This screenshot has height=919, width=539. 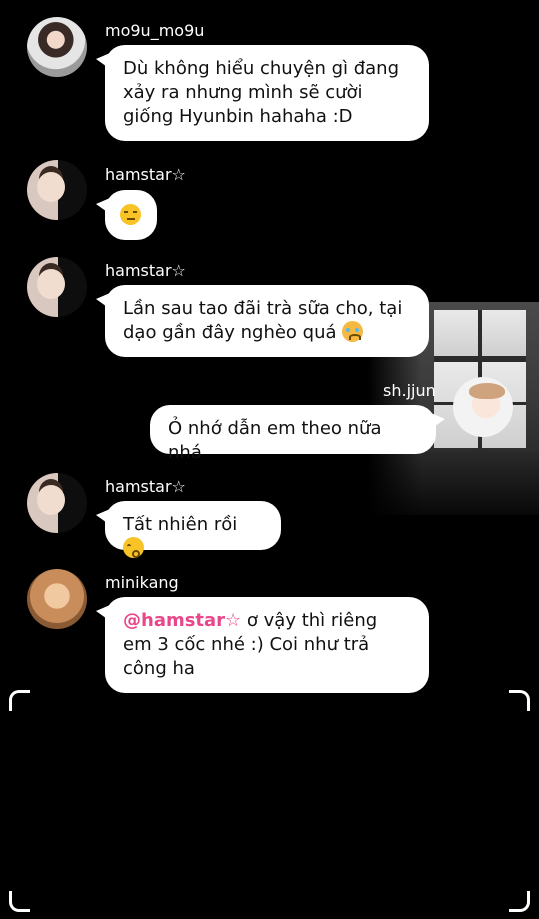 I want to click on message-bubble: Ỏ nhớ dẫn em theo nữa nhá, so click(x=297, y=434).